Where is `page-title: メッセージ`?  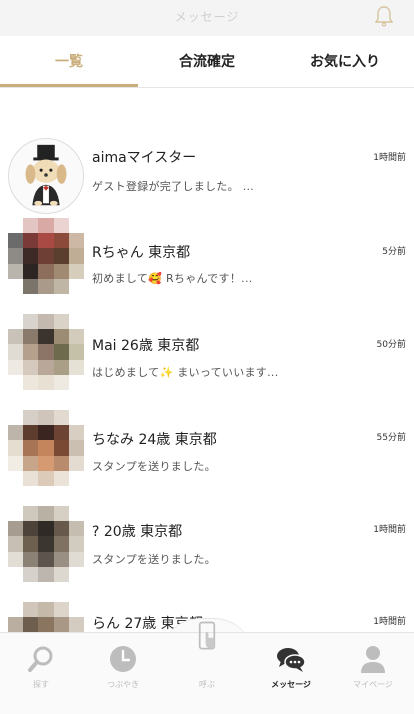
page-title: メッセージ is located at coordinates (207, 17).